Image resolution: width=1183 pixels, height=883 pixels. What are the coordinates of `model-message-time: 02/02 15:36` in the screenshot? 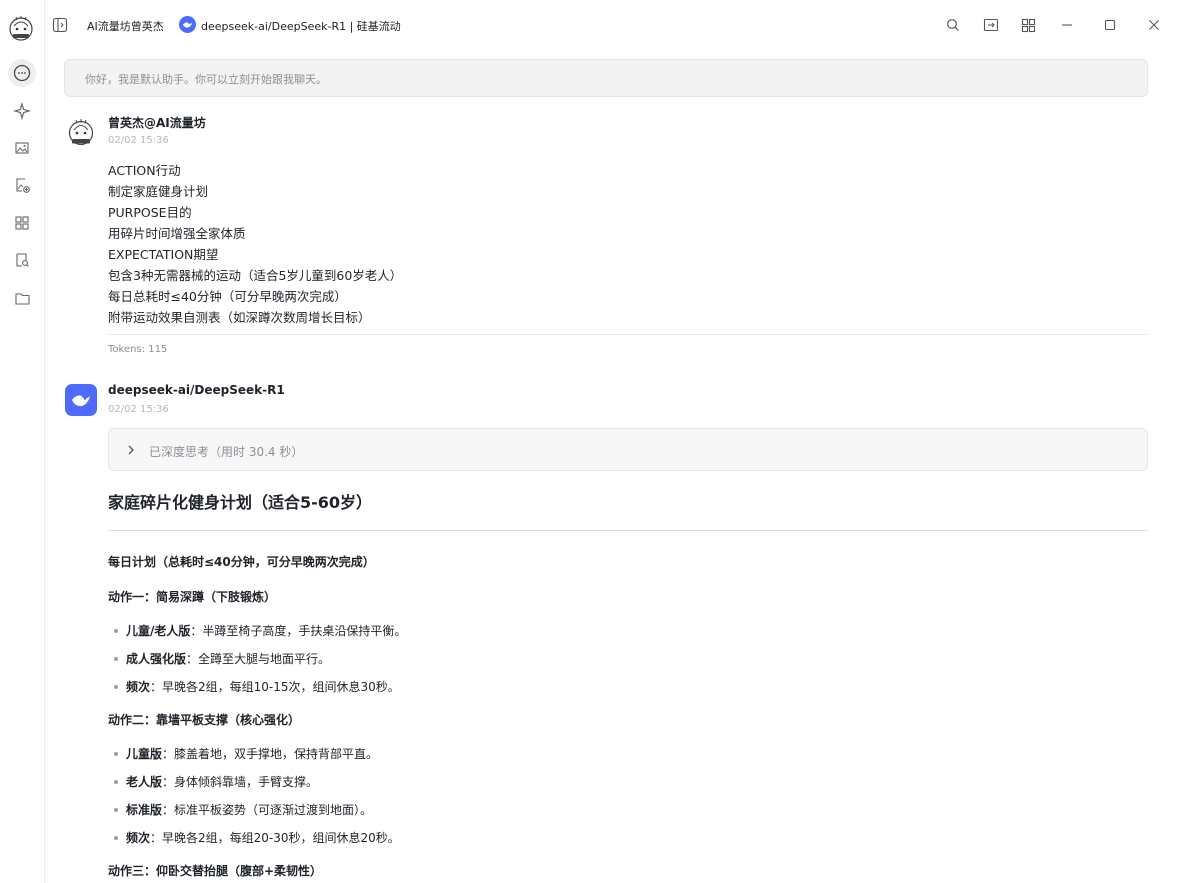 It's located at (138, 409).